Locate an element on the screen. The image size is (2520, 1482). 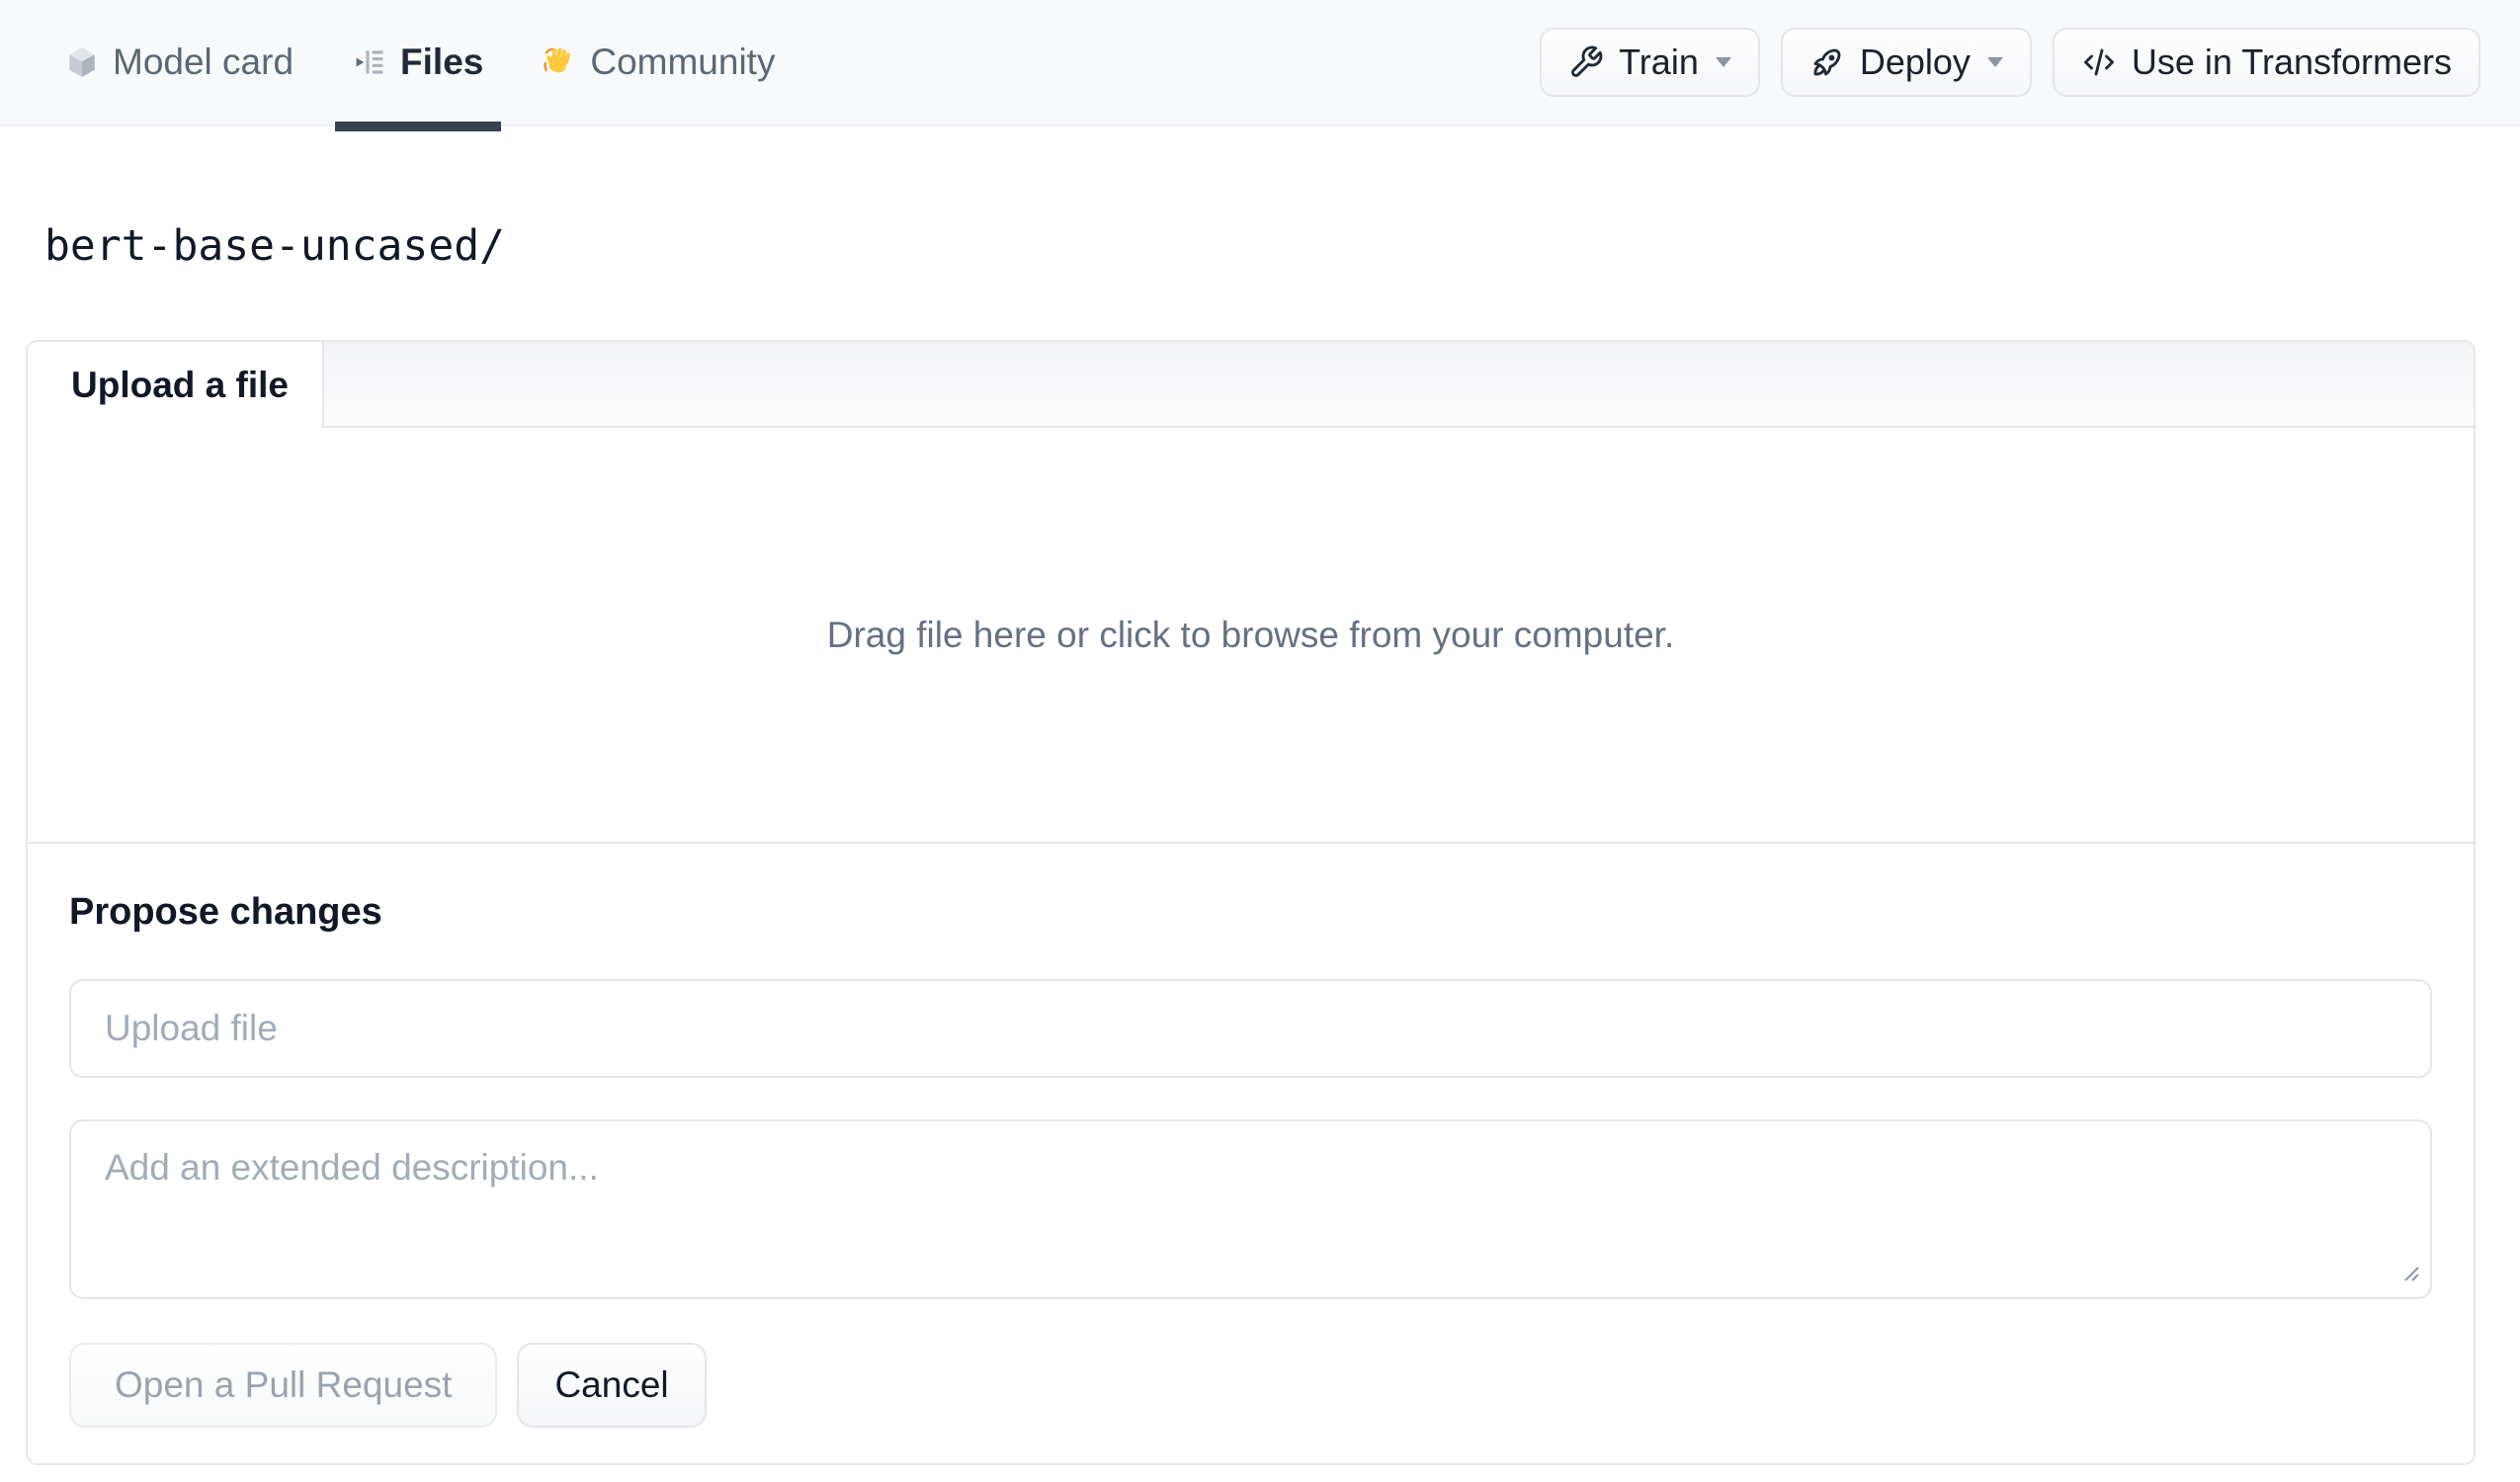
tab-upload-a-file-label: Upload a file is located at coordinates (180, 384).